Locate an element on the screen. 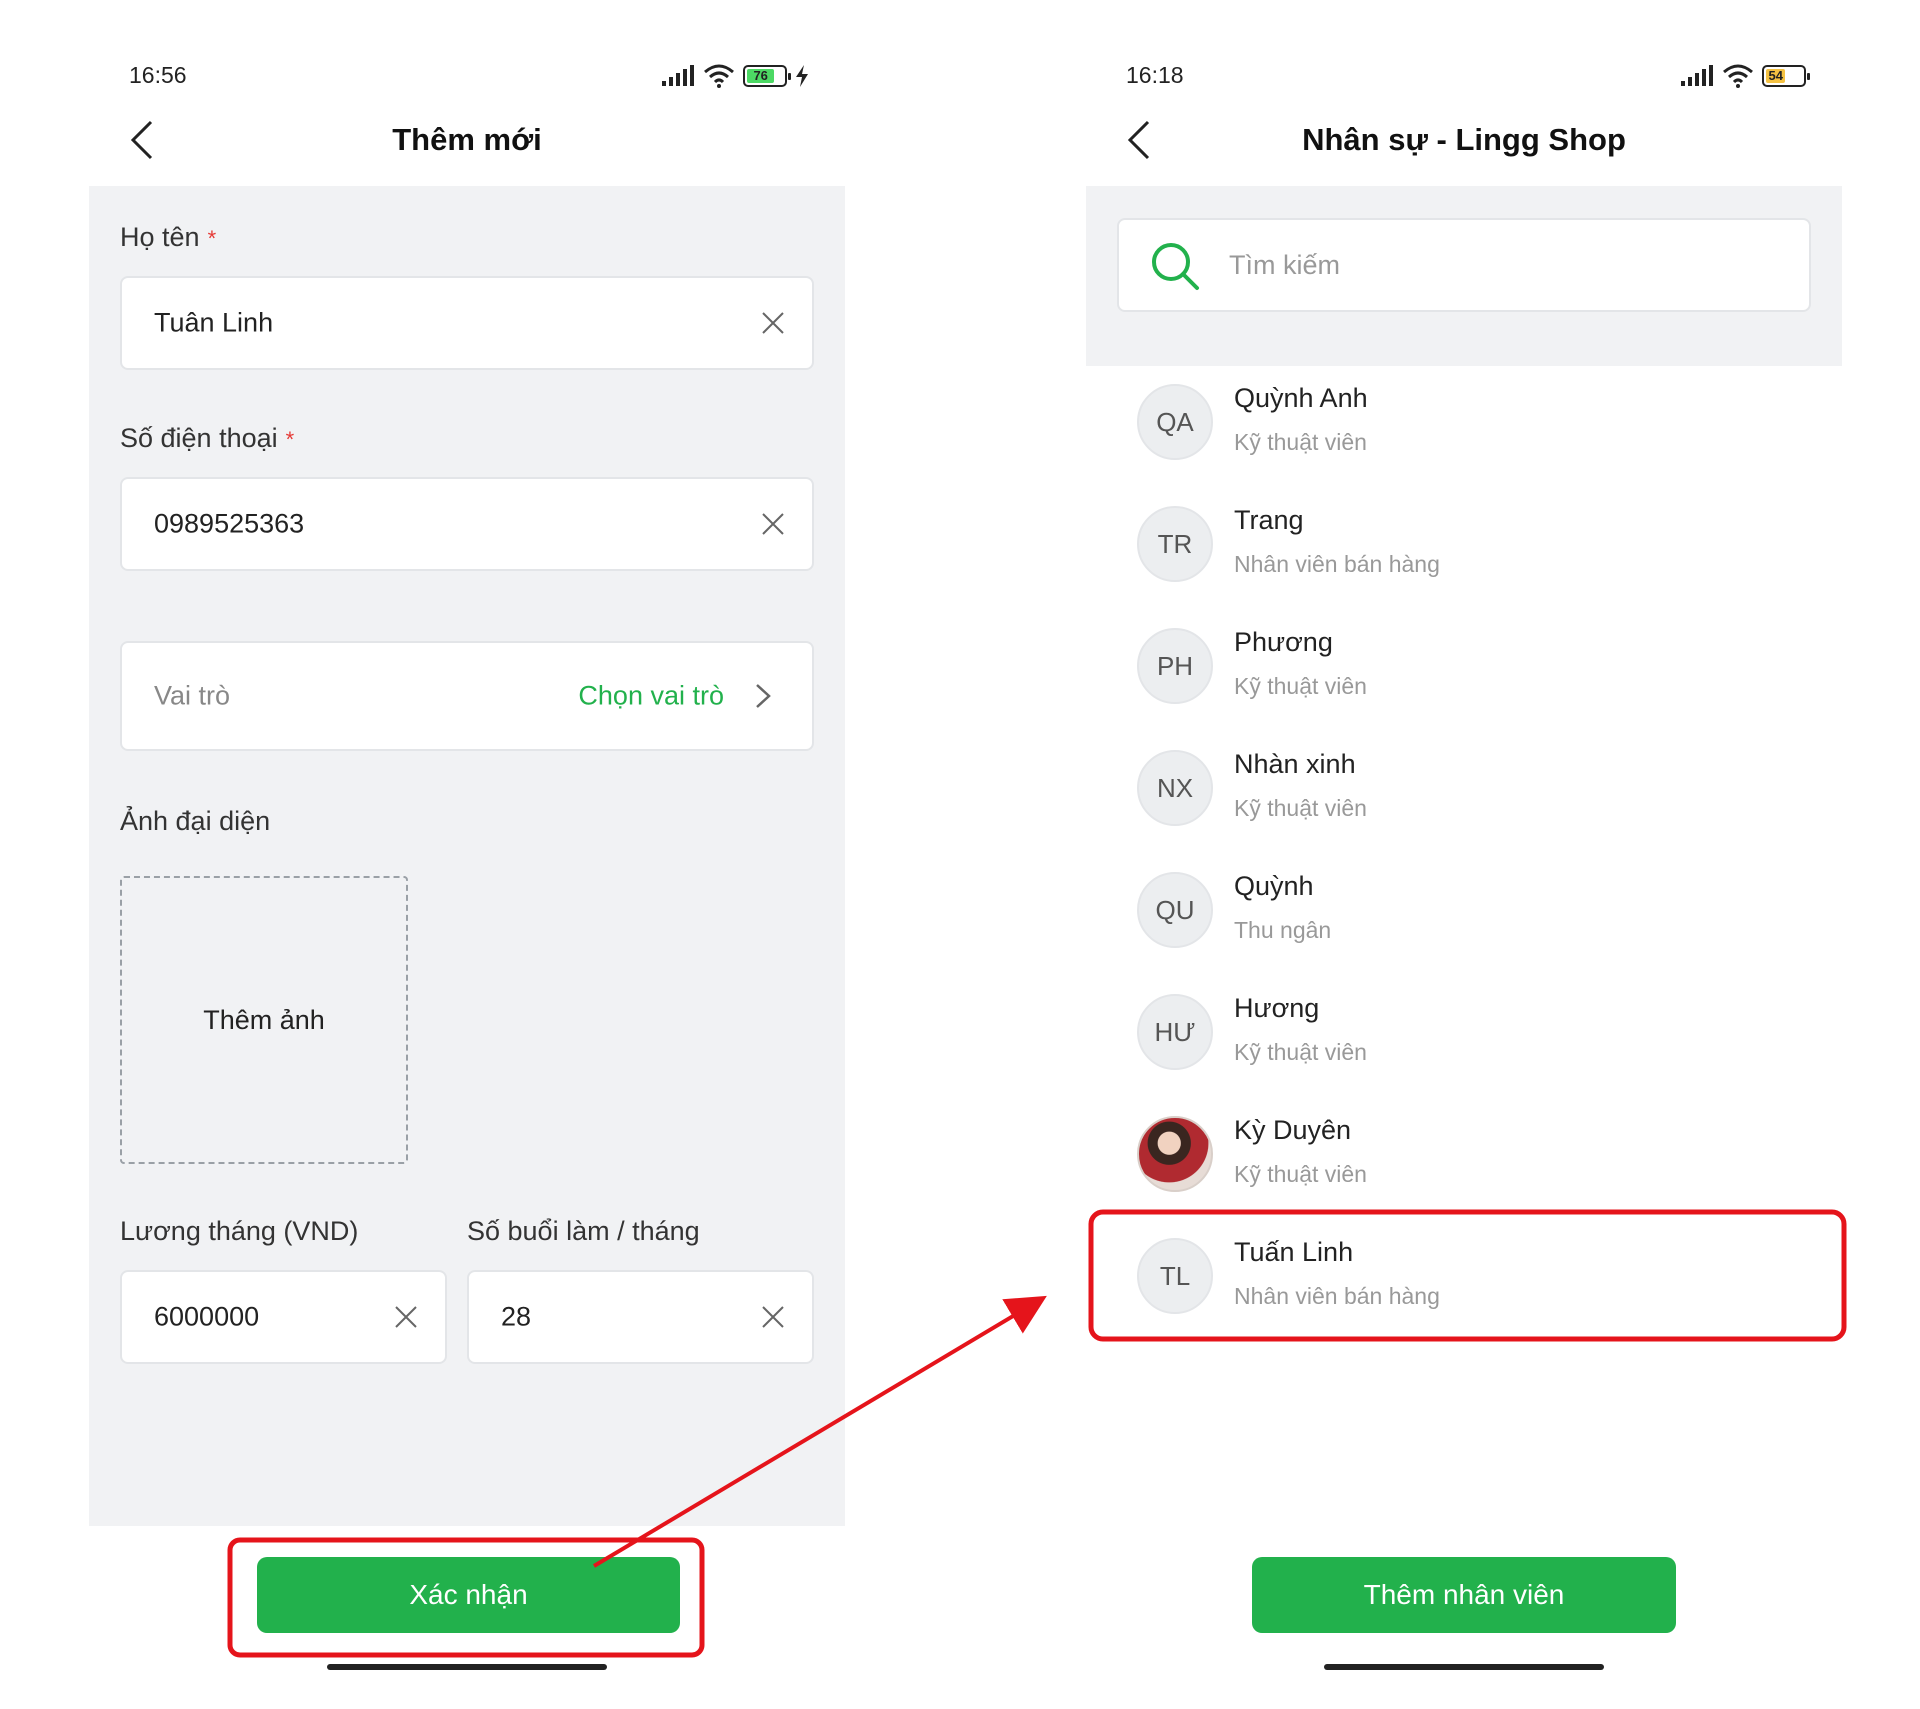 Image resolution: width=1920 pixels, height=1709 pixels. list-item: TR Trang Nhân viên bán hàng is located at coordinates (1464, 549).